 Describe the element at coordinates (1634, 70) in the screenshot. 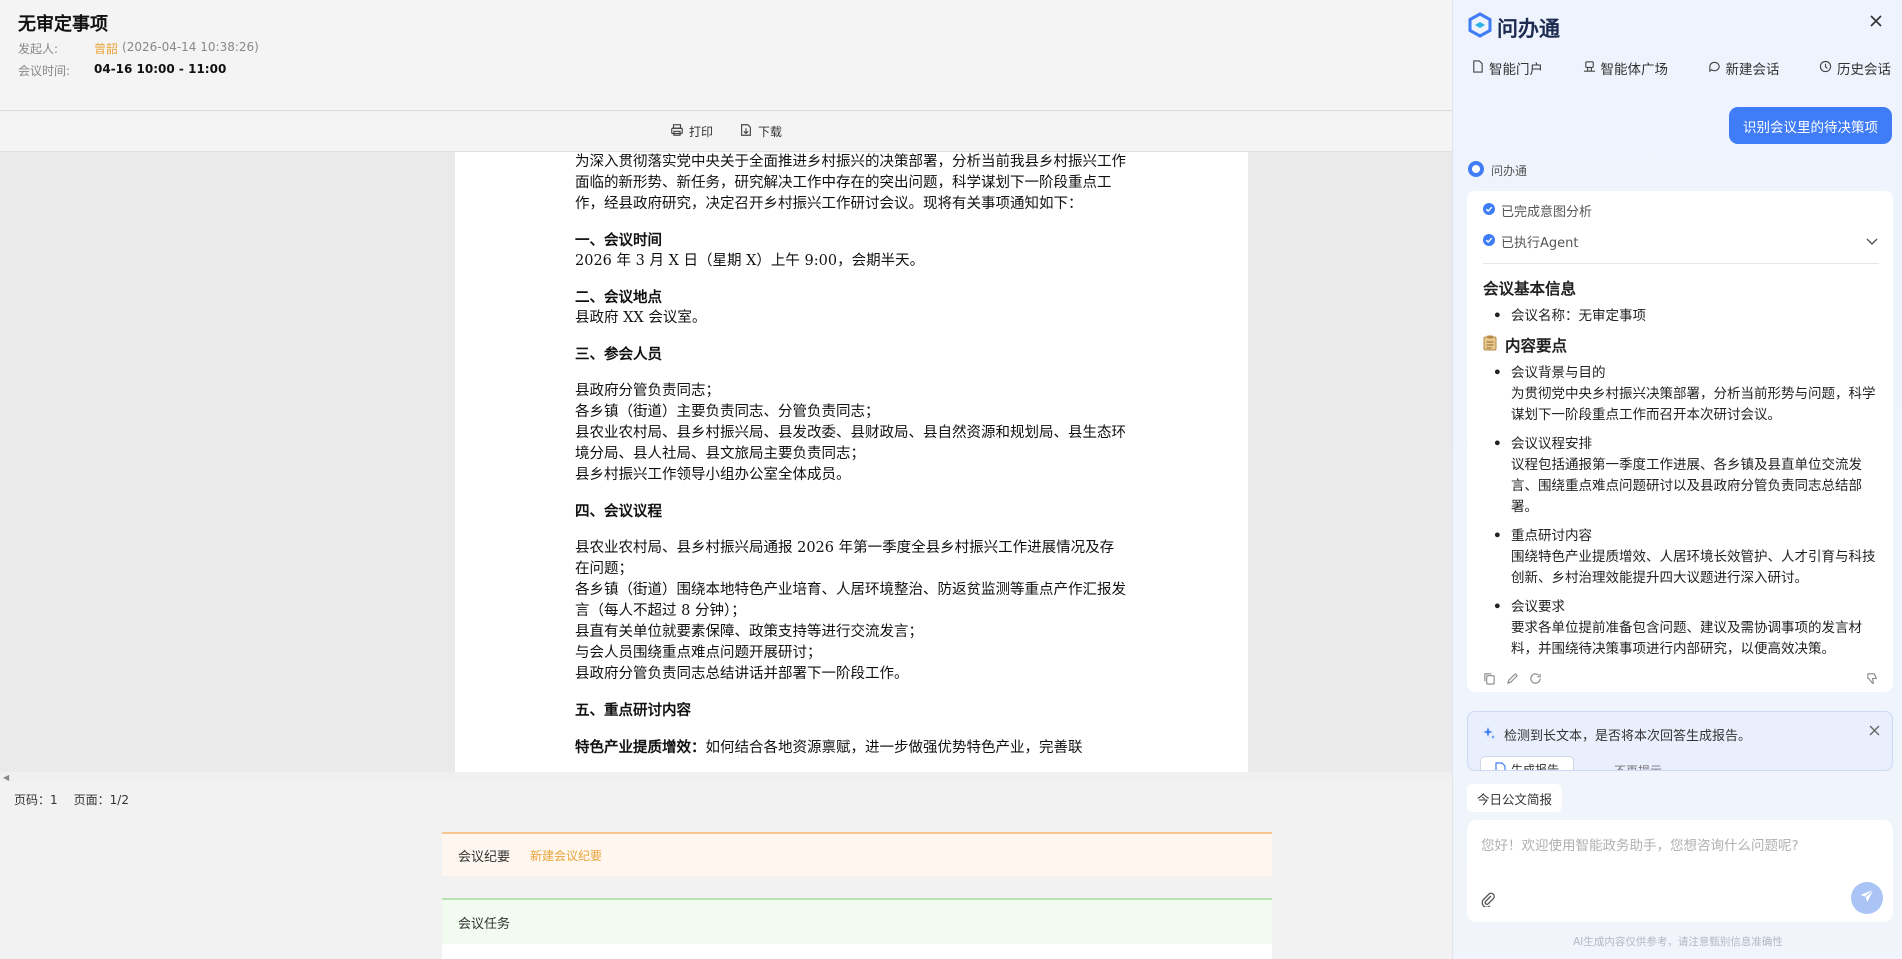

I see `nav-label: 智能体广场` at that location.